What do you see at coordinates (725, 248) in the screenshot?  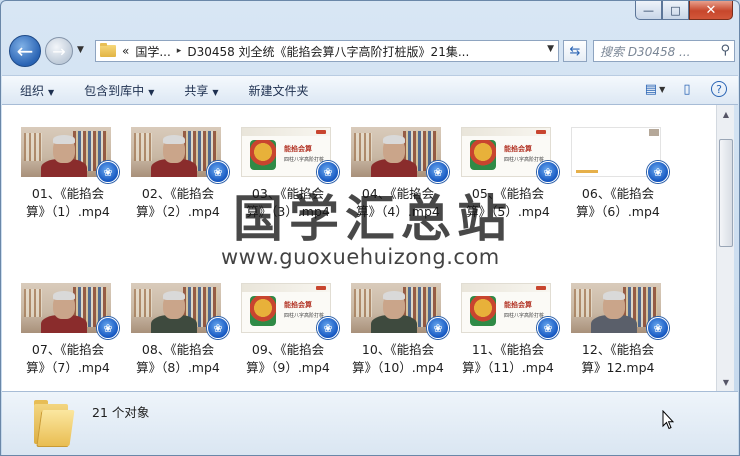 I see `vertical-scrollbar: ▲ ▼` at bounding box center [725, 248].